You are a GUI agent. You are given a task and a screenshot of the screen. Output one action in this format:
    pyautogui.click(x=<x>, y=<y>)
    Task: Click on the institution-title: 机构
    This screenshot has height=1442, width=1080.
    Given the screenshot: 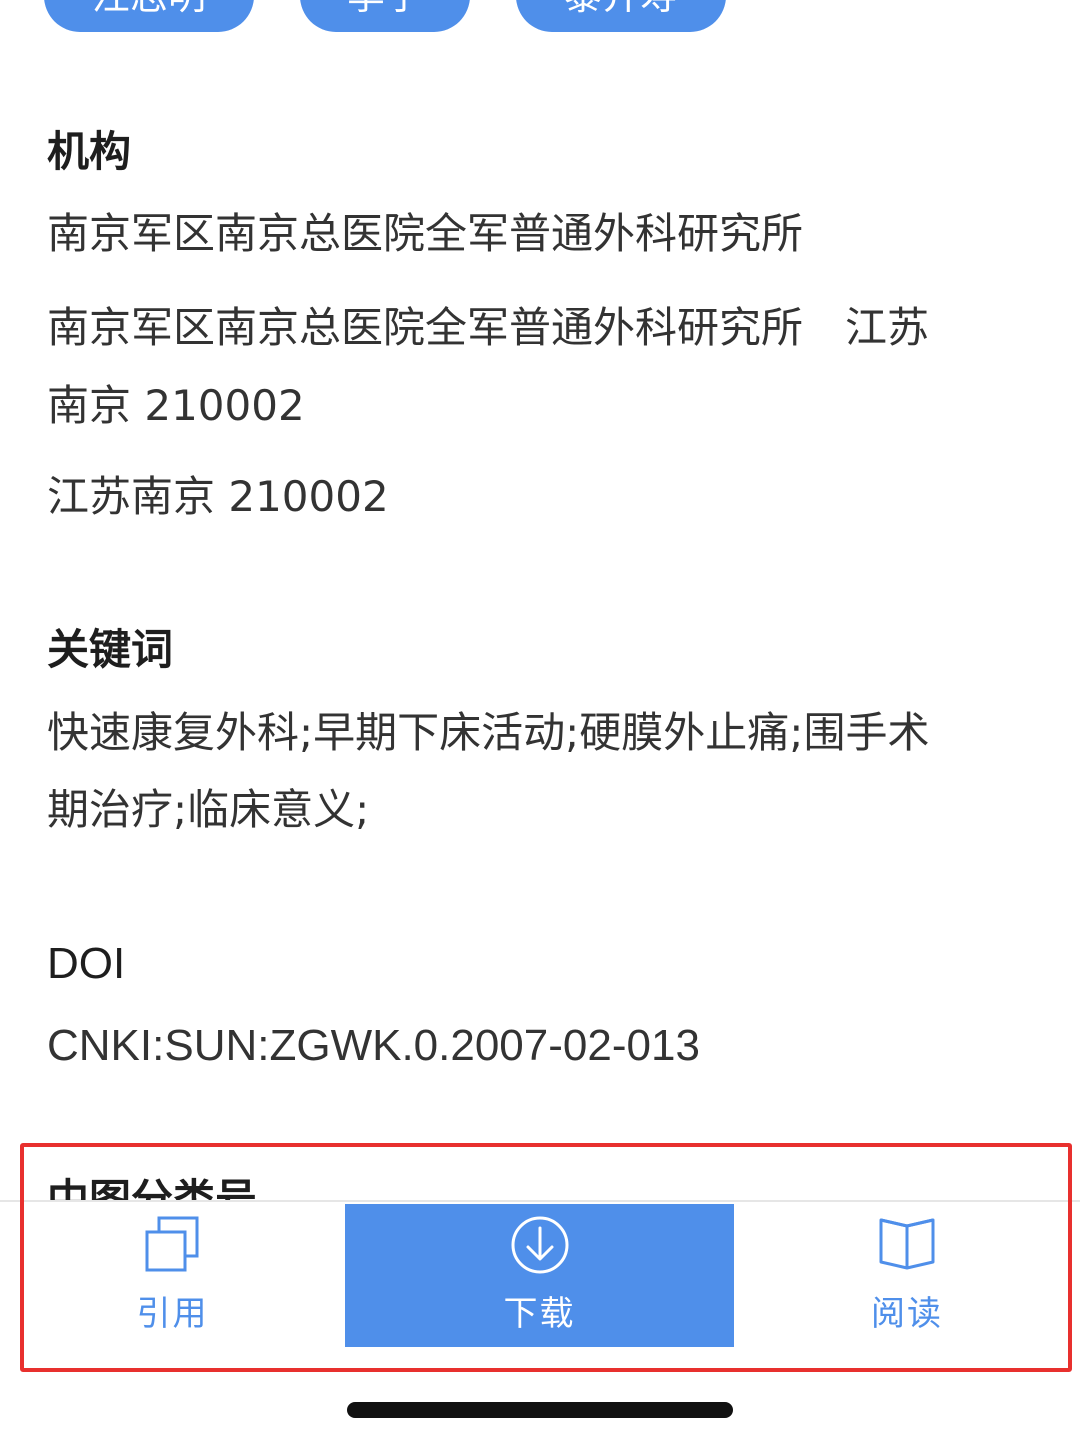 What is the action you would take?
    pyautogui.click(x=89, y=151)
    